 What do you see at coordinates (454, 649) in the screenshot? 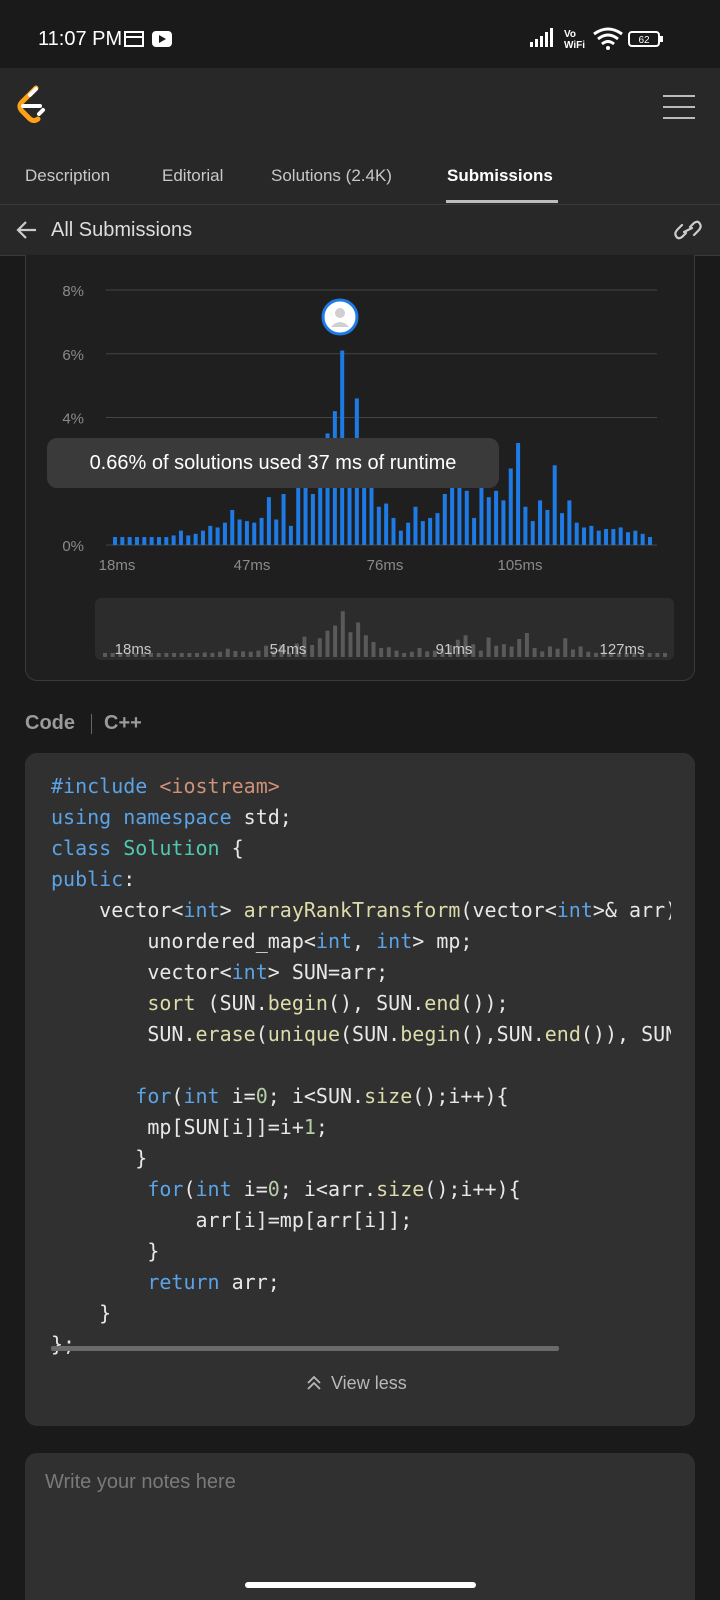
I see `slider-label: 91ms` at bounding box center [454, 649].